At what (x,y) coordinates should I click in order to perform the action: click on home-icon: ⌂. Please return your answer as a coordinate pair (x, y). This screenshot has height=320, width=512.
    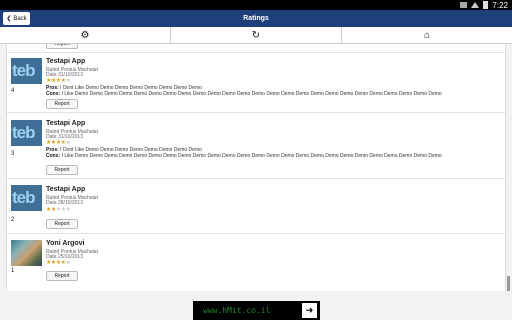
    Looking at the image, I should click on (427, 35).